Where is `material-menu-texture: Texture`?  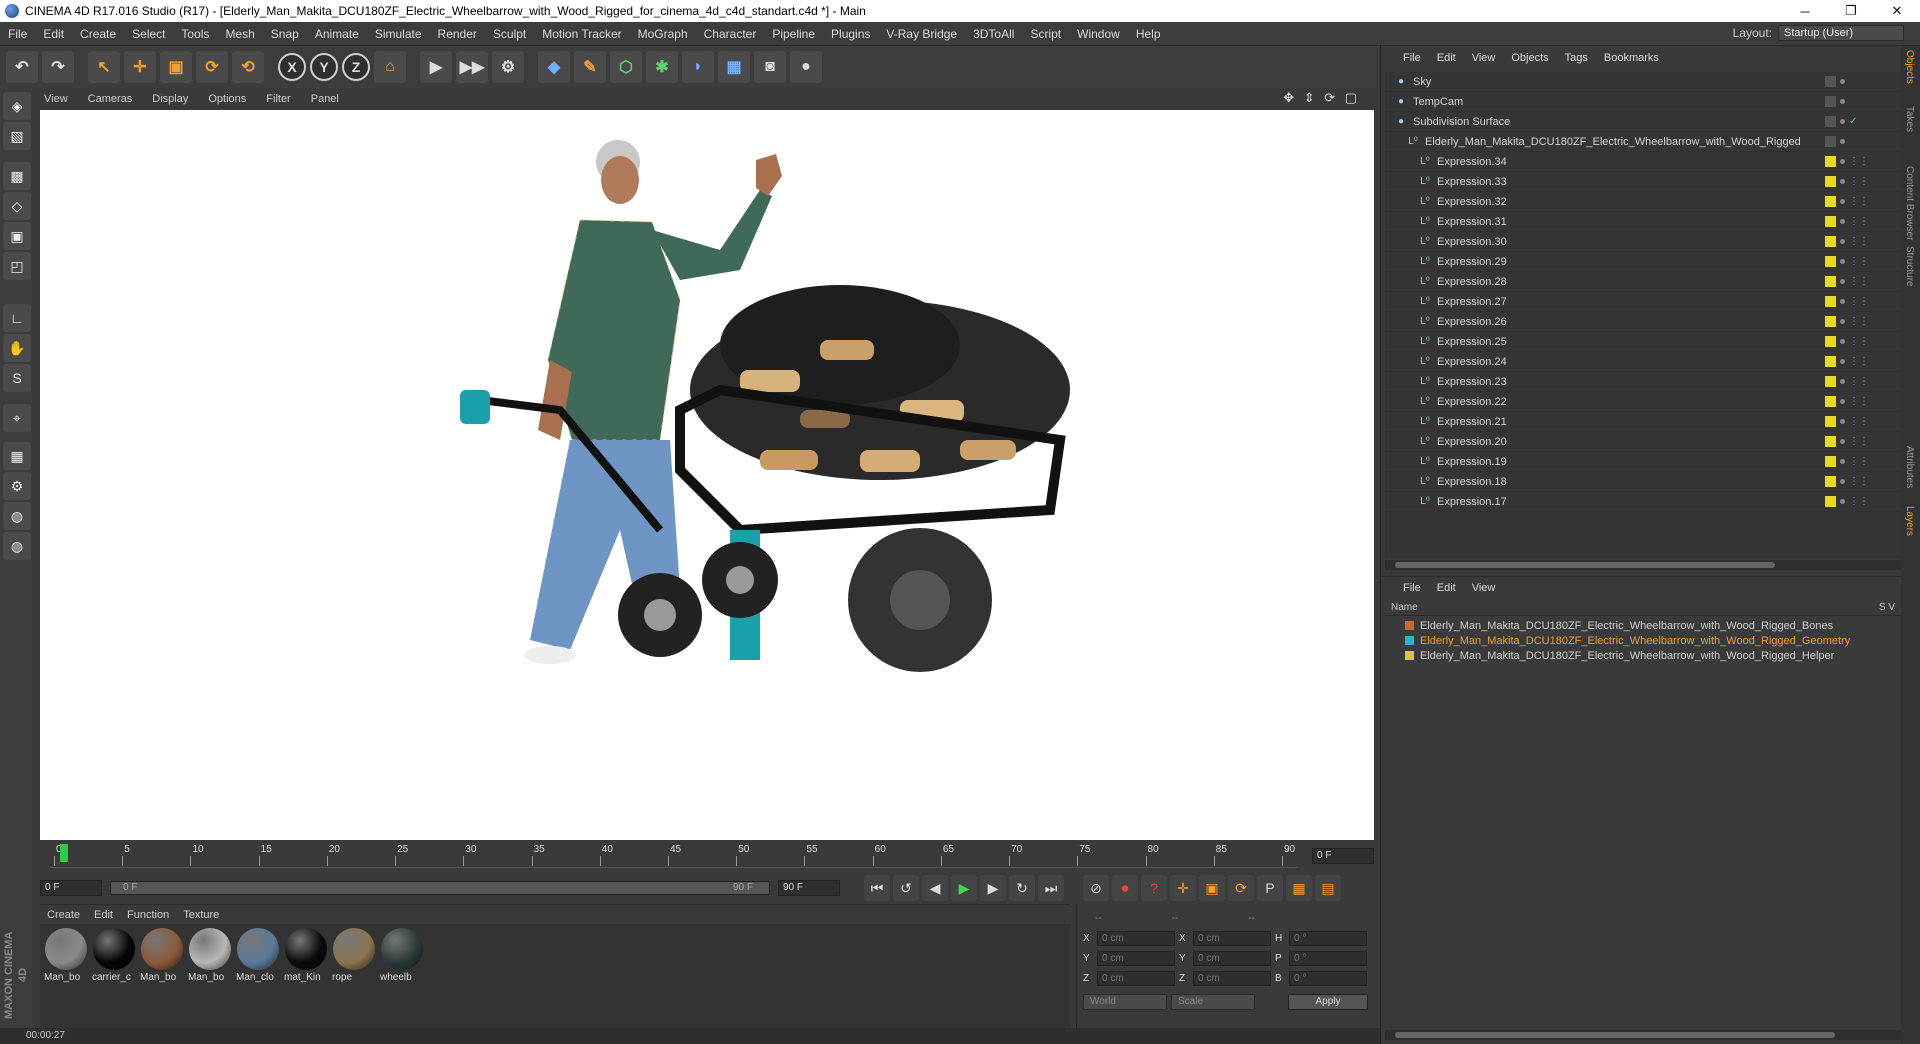
material-menu-texture: Texture is located at coordinates (201, 915).